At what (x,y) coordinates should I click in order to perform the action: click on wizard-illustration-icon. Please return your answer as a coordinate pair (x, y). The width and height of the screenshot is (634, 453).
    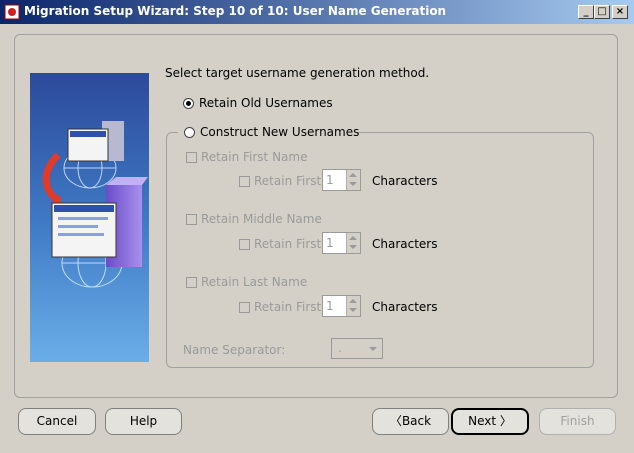
    Looking at the image, I should click on (89, 217).